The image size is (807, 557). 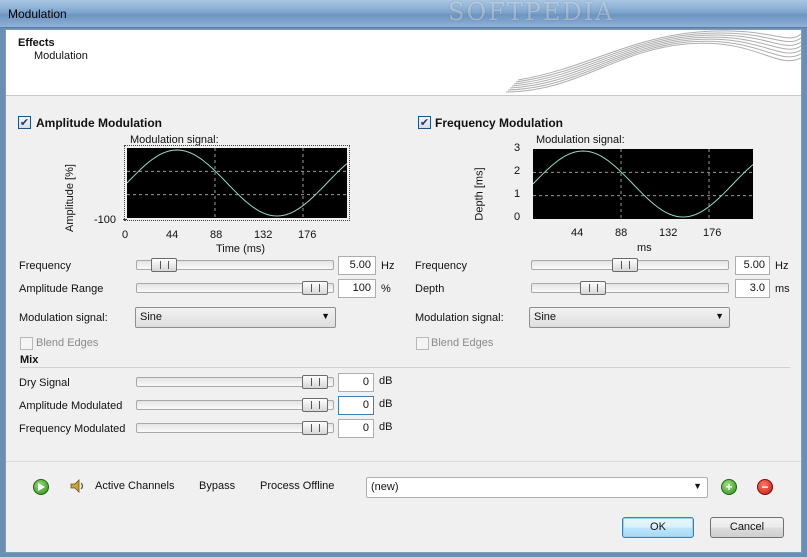 What do you see at coordinates (644, 248) in the screenshot?
I see `freq-x-axis-label: ms` at bounding box center [644, 248].